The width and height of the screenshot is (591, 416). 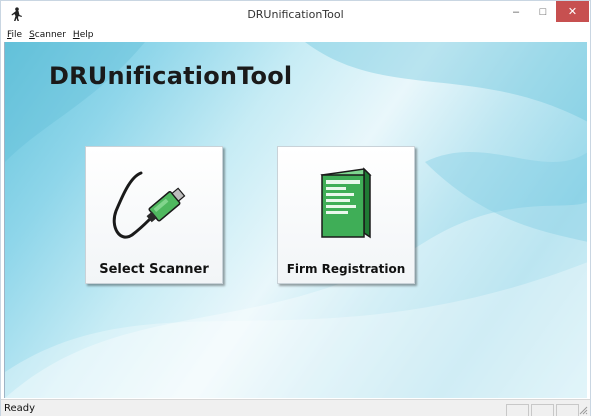 I want to click on menu-help-mnemonic: H, so click(x=76, y=35).